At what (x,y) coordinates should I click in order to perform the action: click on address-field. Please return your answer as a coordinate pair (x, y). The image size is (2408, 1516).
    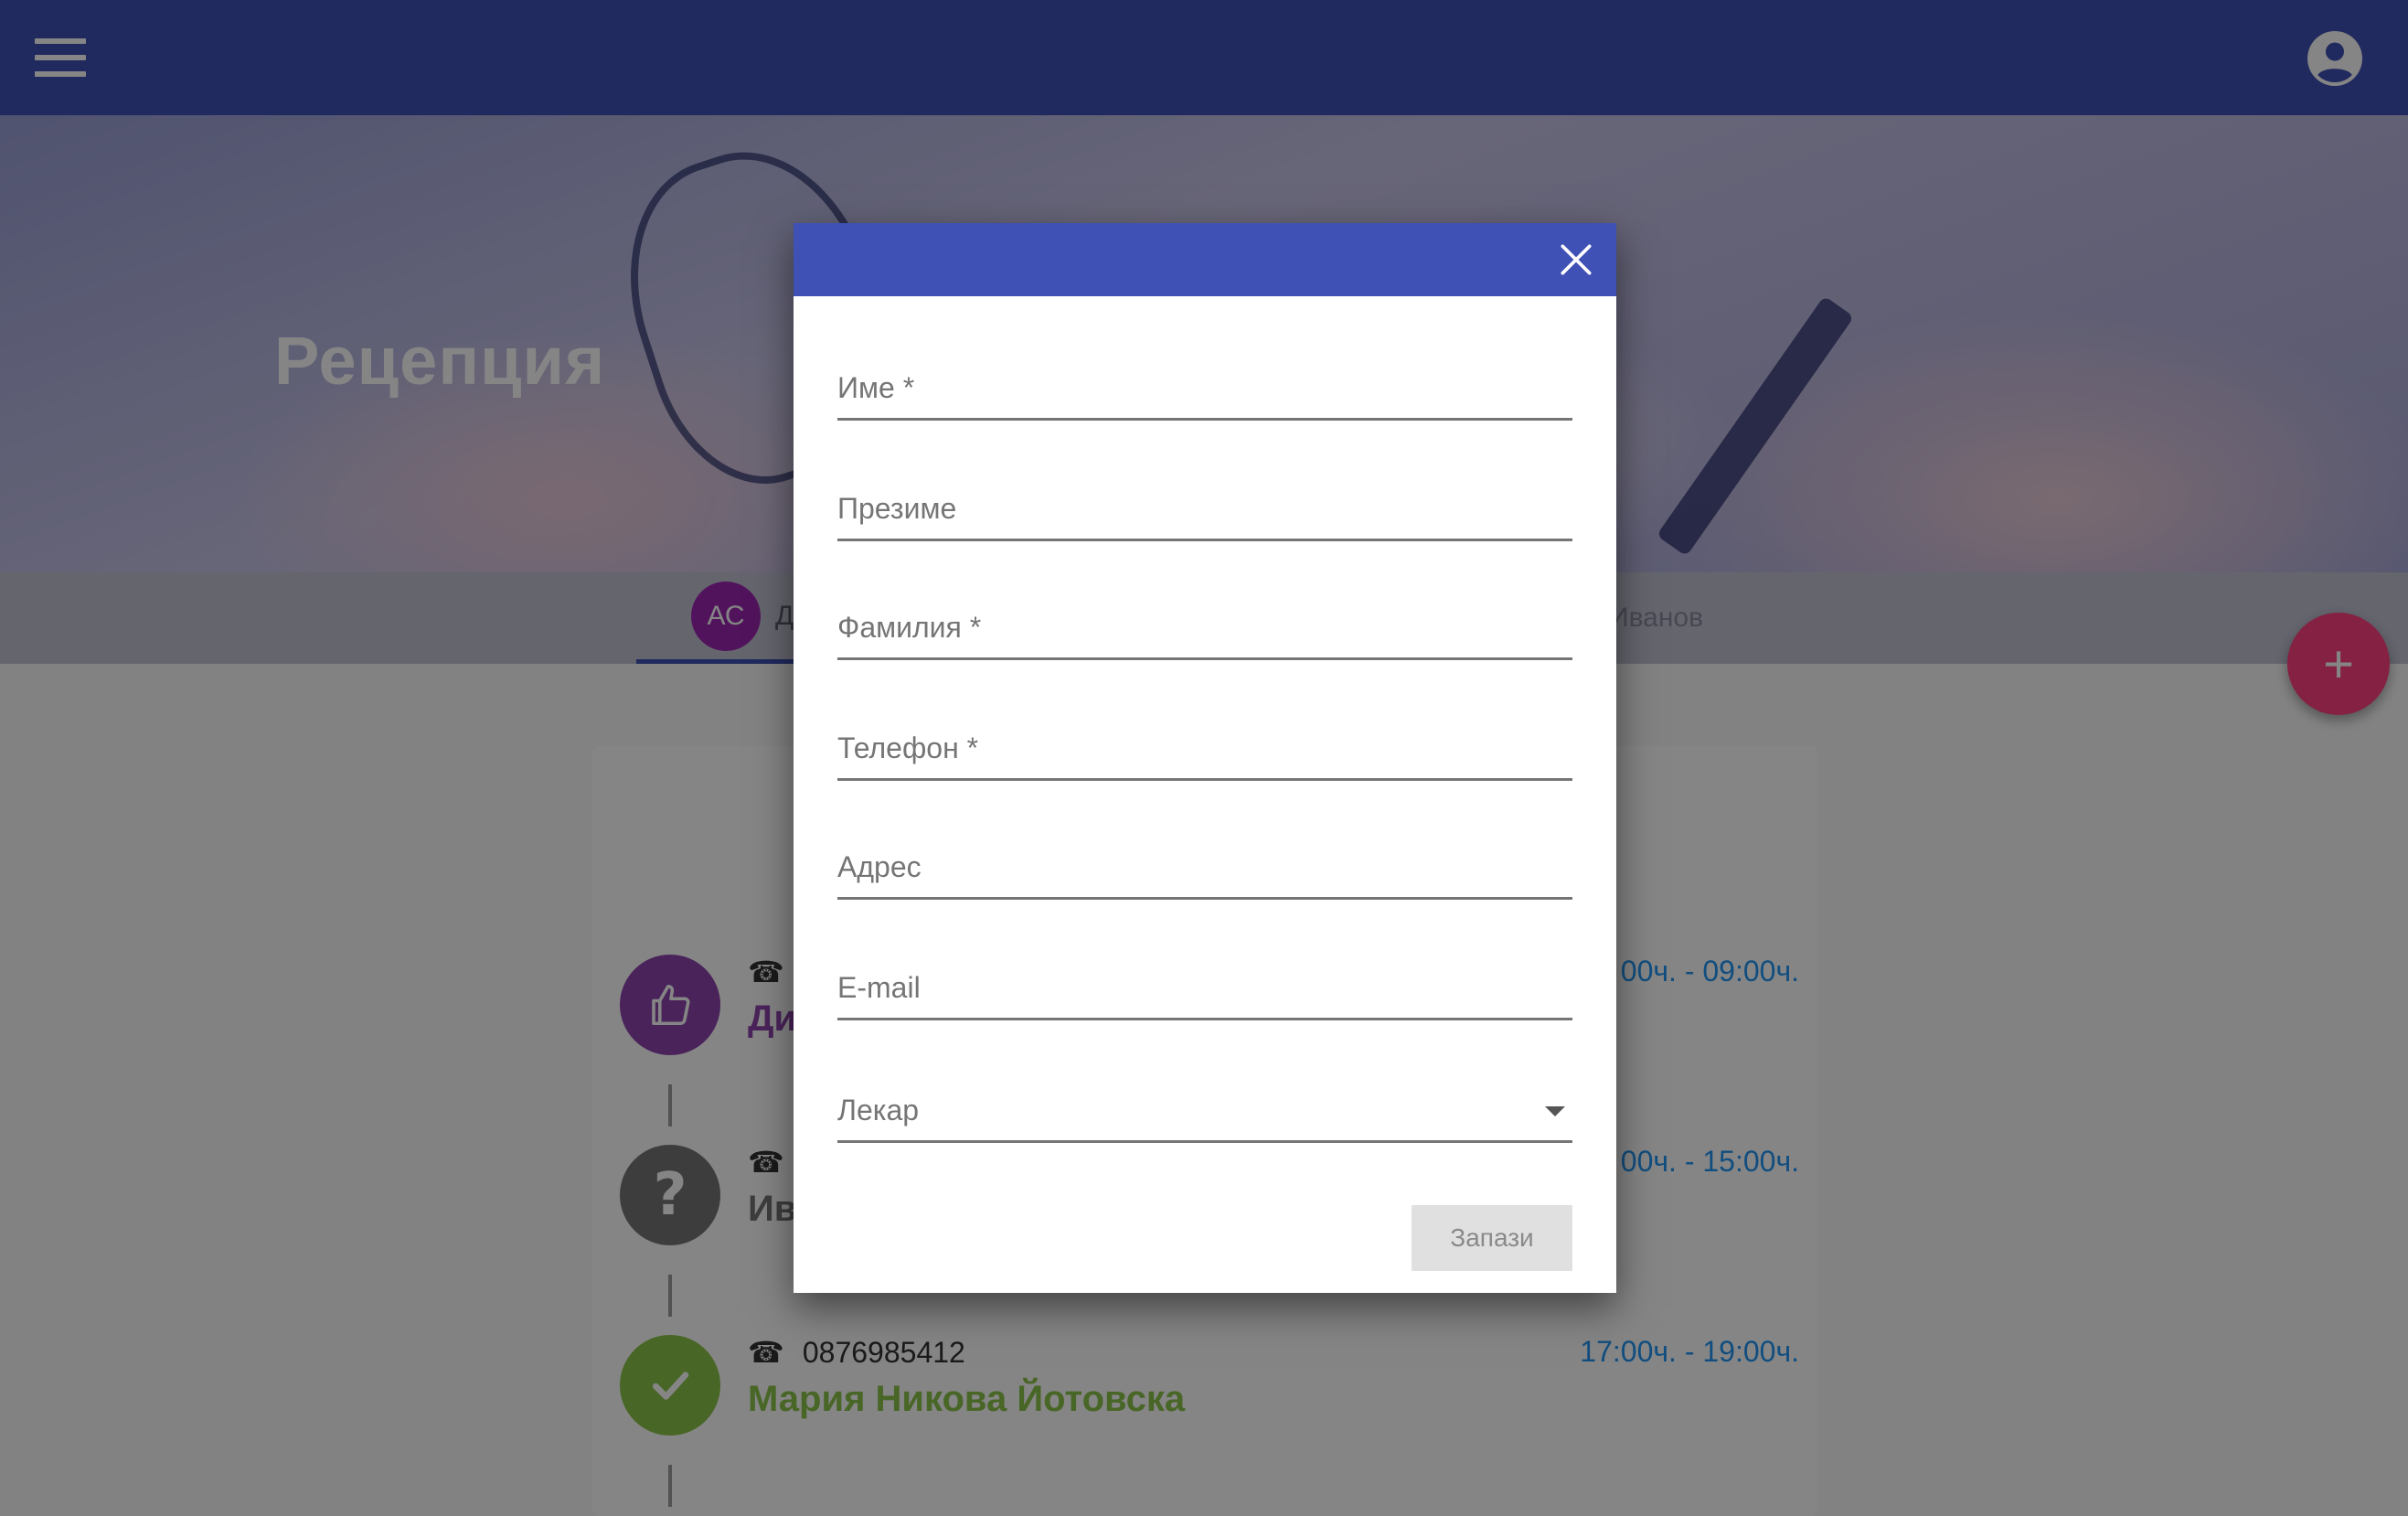
    Looking at the image, I should click on (1204, 858).